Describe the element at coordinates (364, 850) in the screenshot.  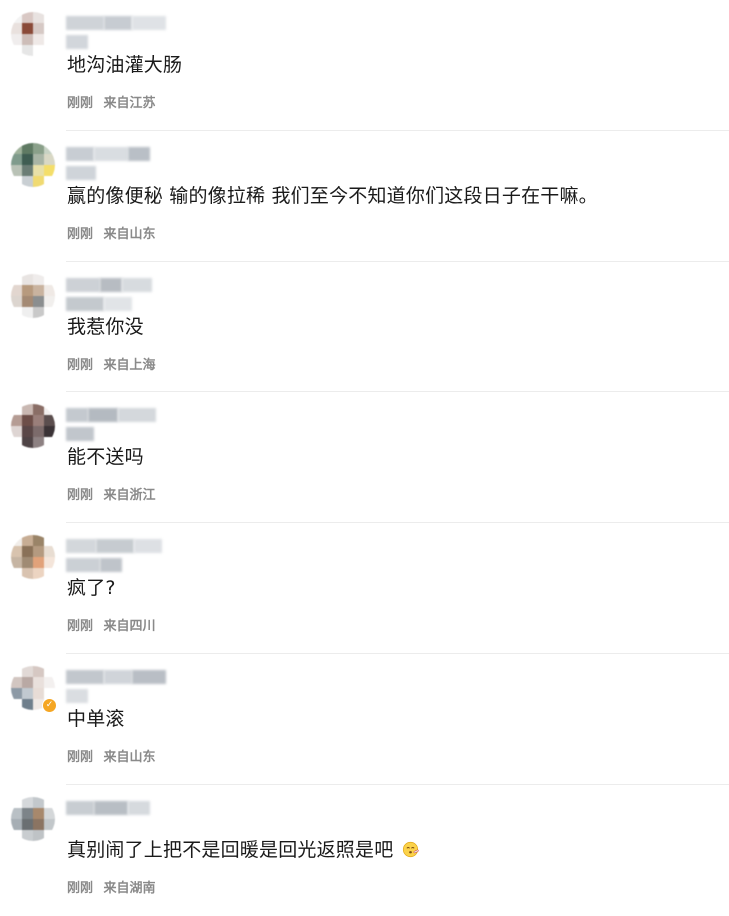
I see `comment-item: 真别闹了上把不是回暖是回光返照是吧 刚刚 来自湖南` at that location.